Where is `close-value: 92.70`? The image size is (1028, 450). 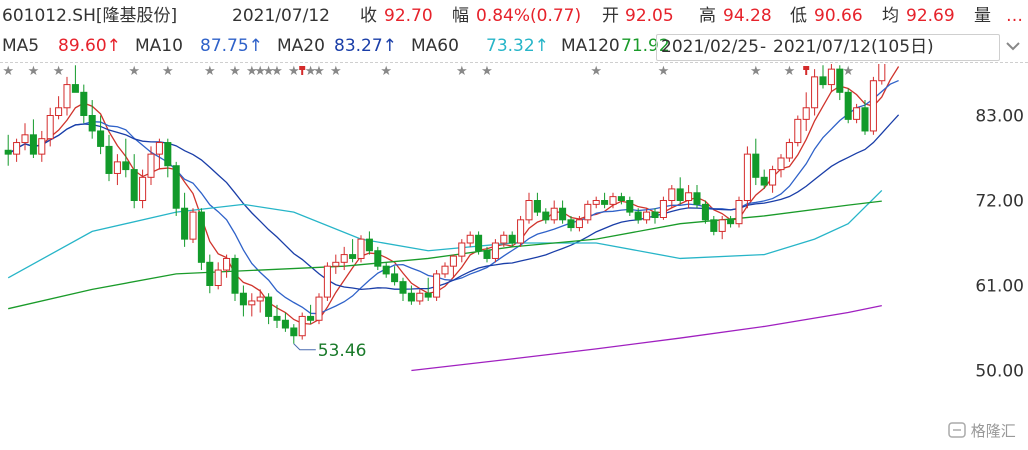 close-value: 92.70 is located at coordinates (408, 16).